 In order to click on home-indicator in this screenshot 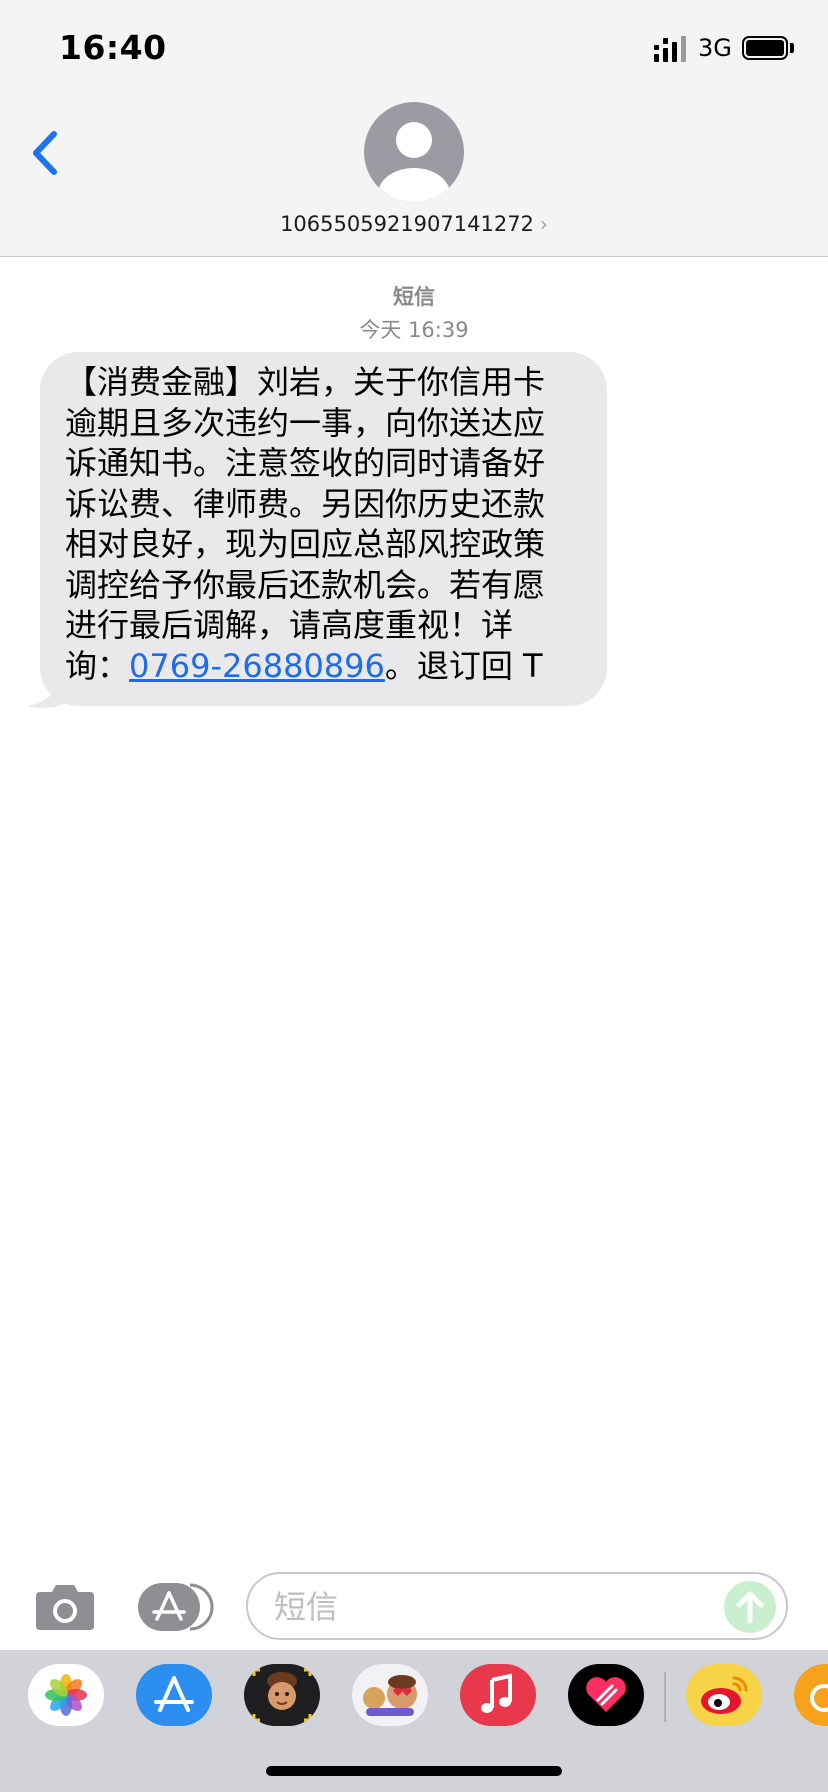, I will do `click(414, 1771)`.